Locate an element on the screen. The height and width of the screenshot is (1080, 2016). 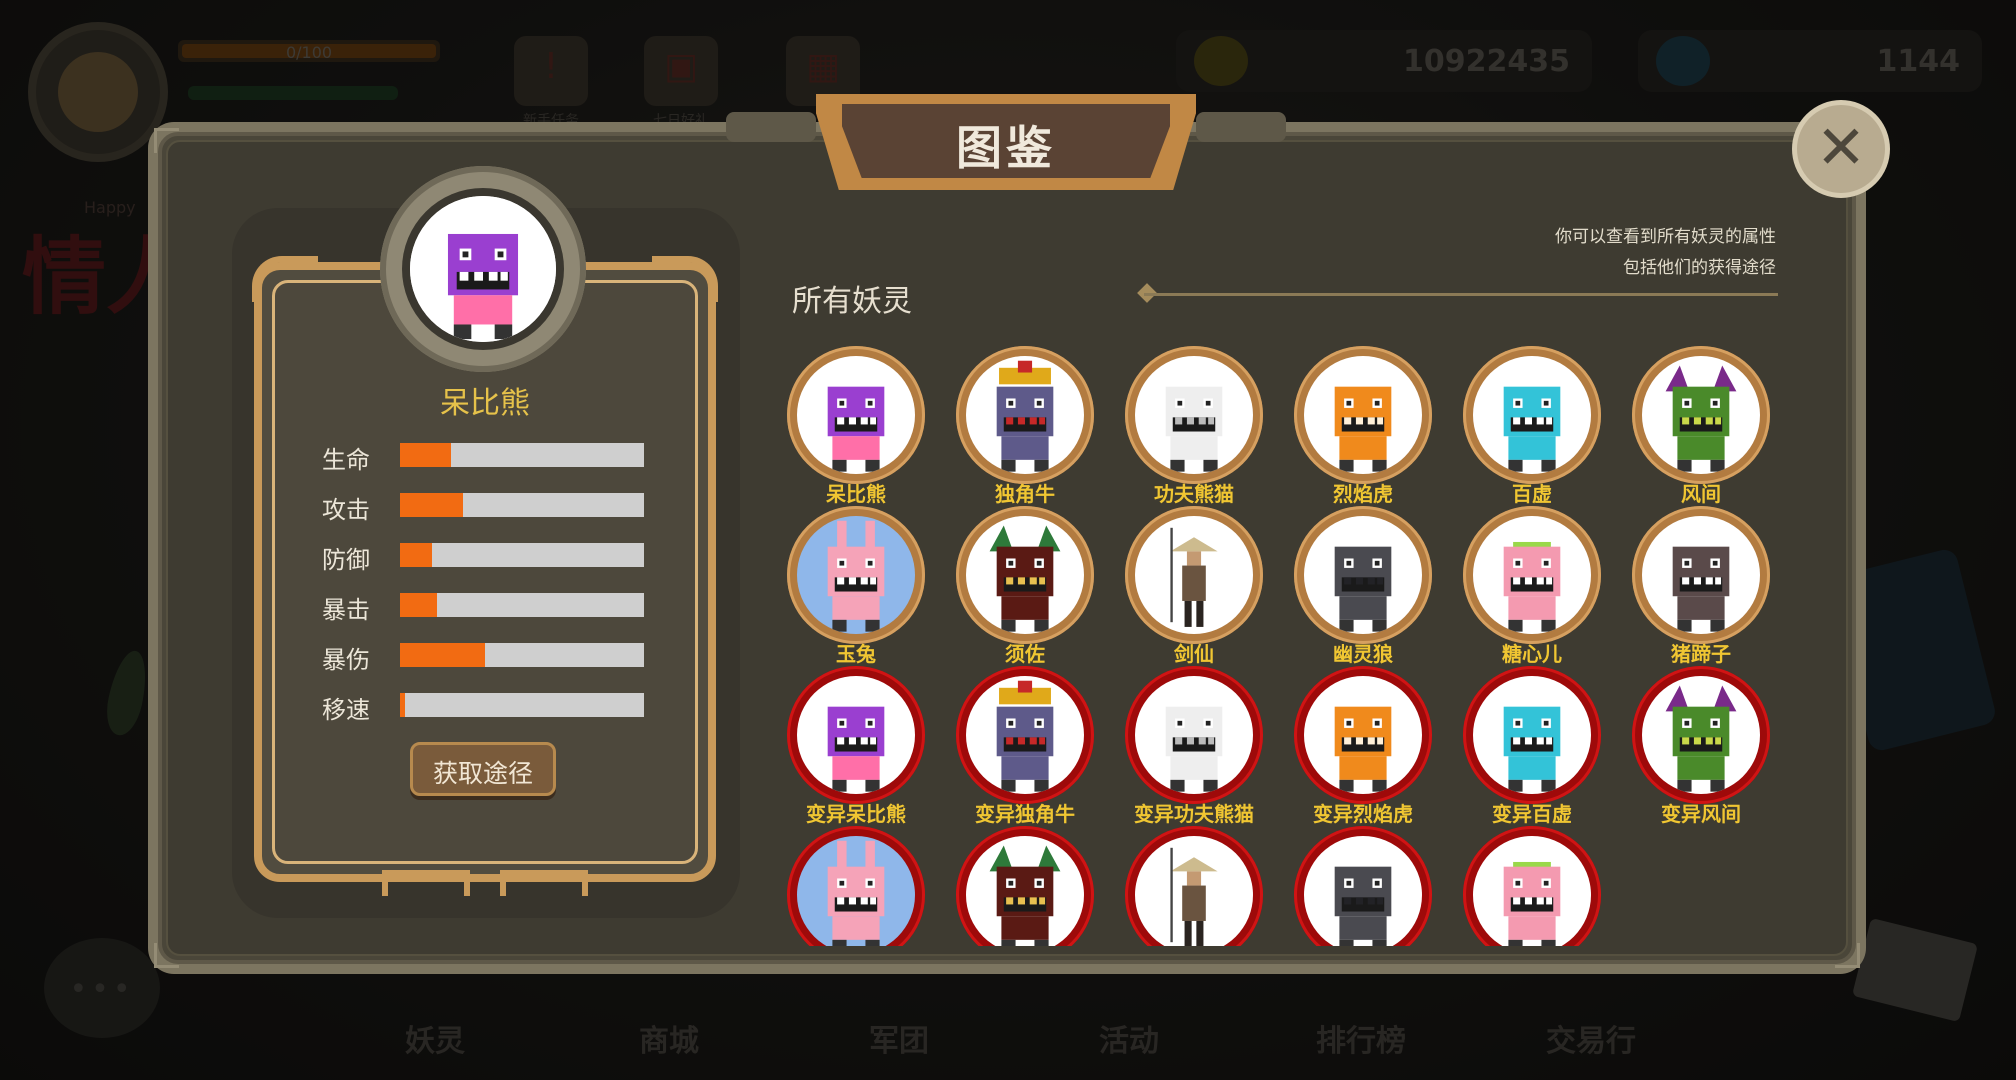
stat-row: 生命 is located at coordinates (483, 457).